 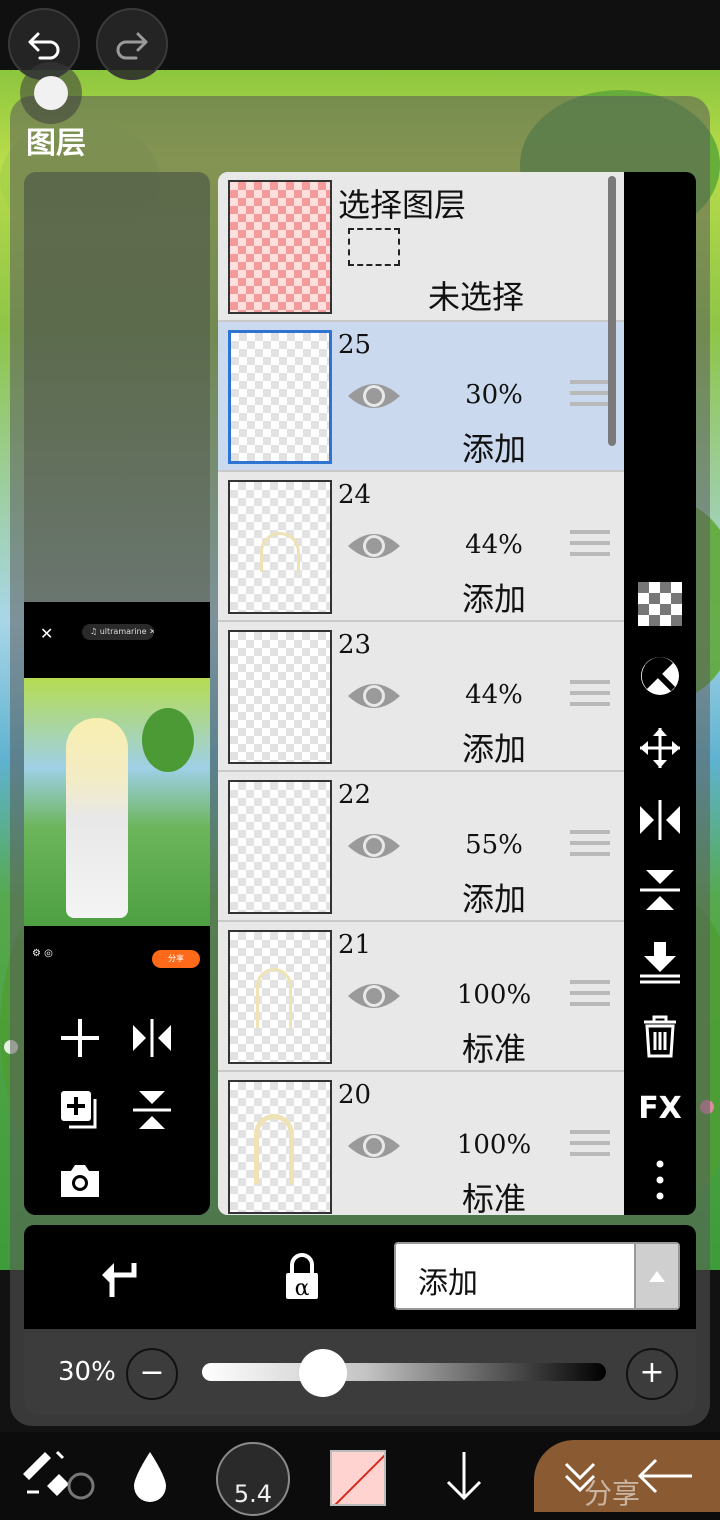 What do you see at coordinates (253, 1479) in the screenshot?
I see `brush-size-button: 5.4` at bounding box center [253, 1479].